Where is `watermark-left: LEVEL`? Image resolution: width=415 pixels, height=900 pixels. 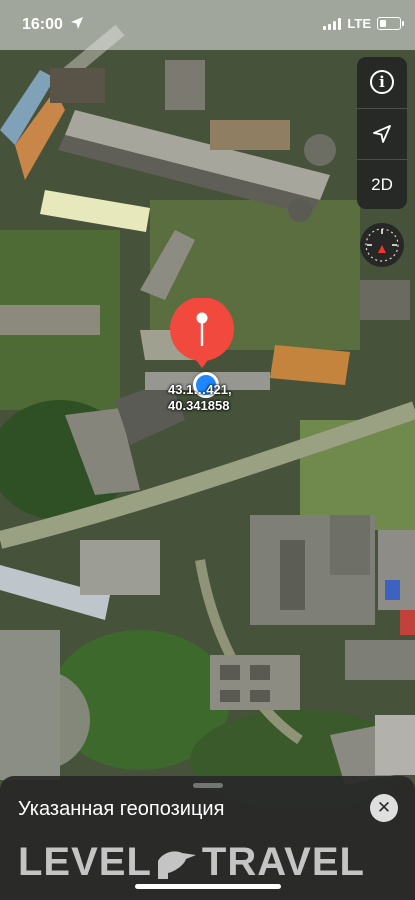 watermark-left: LEVEL is located at coordinates (85, 862).